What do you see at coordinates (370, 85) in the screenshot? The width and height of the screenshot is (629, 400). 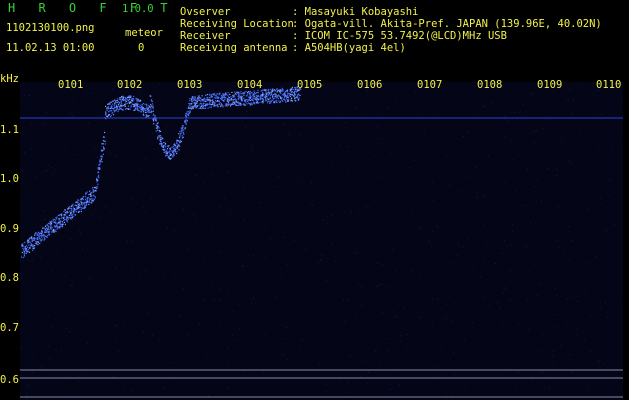 I see `time-tick-label: 0106` at bounding box center [370, 85].